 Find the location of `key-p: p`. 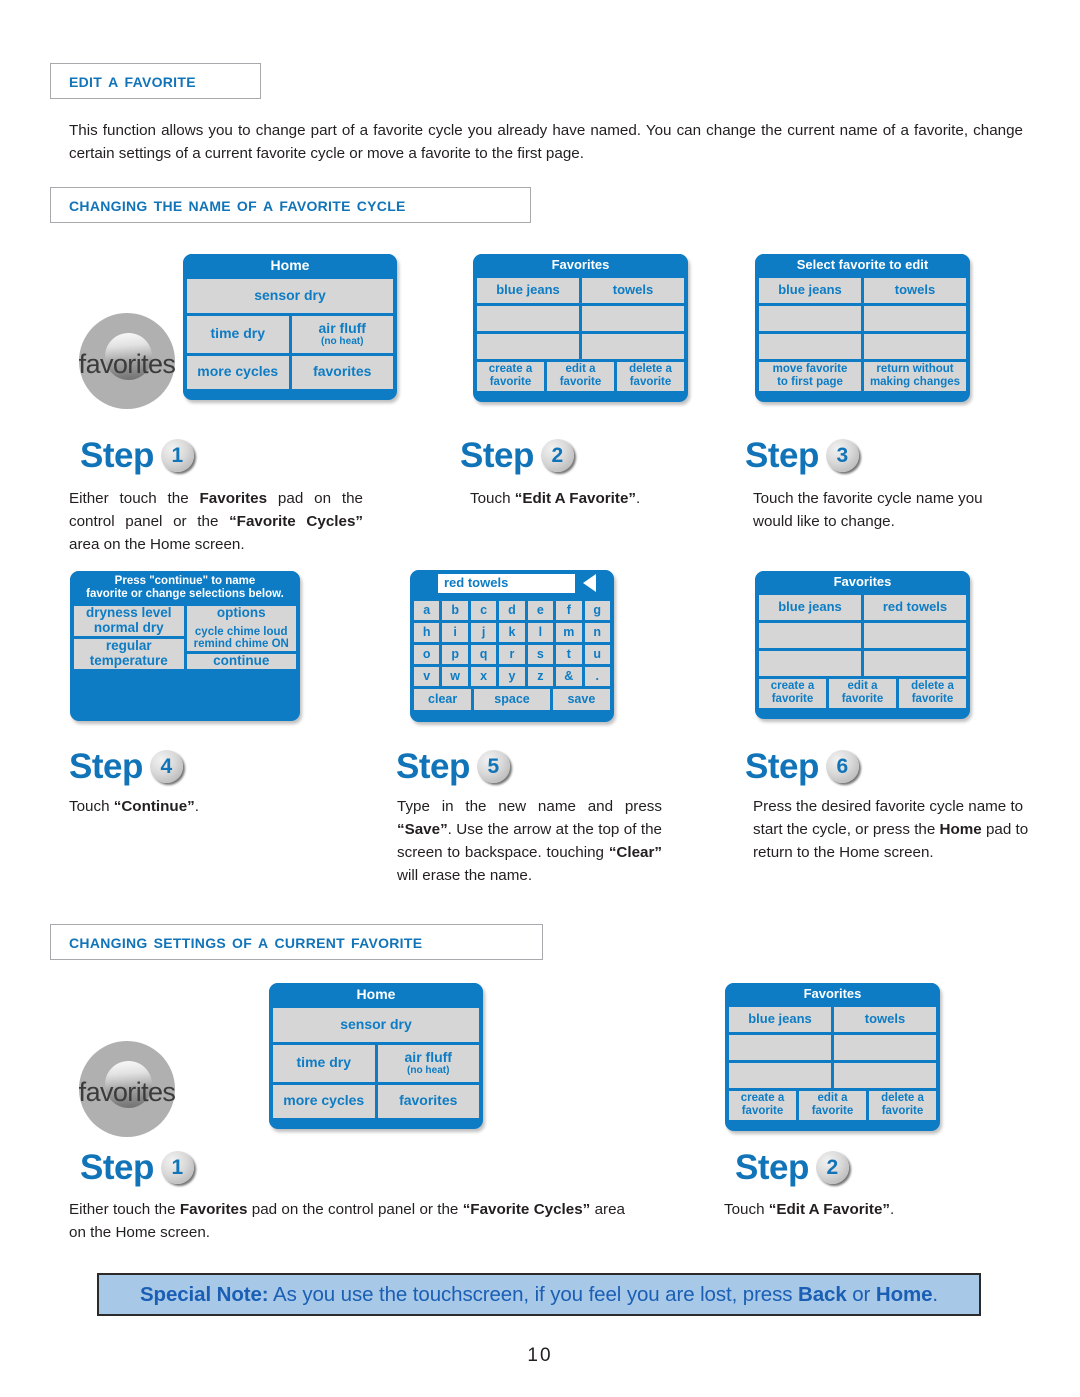

key-p: p is located at coordinates (455, 654).